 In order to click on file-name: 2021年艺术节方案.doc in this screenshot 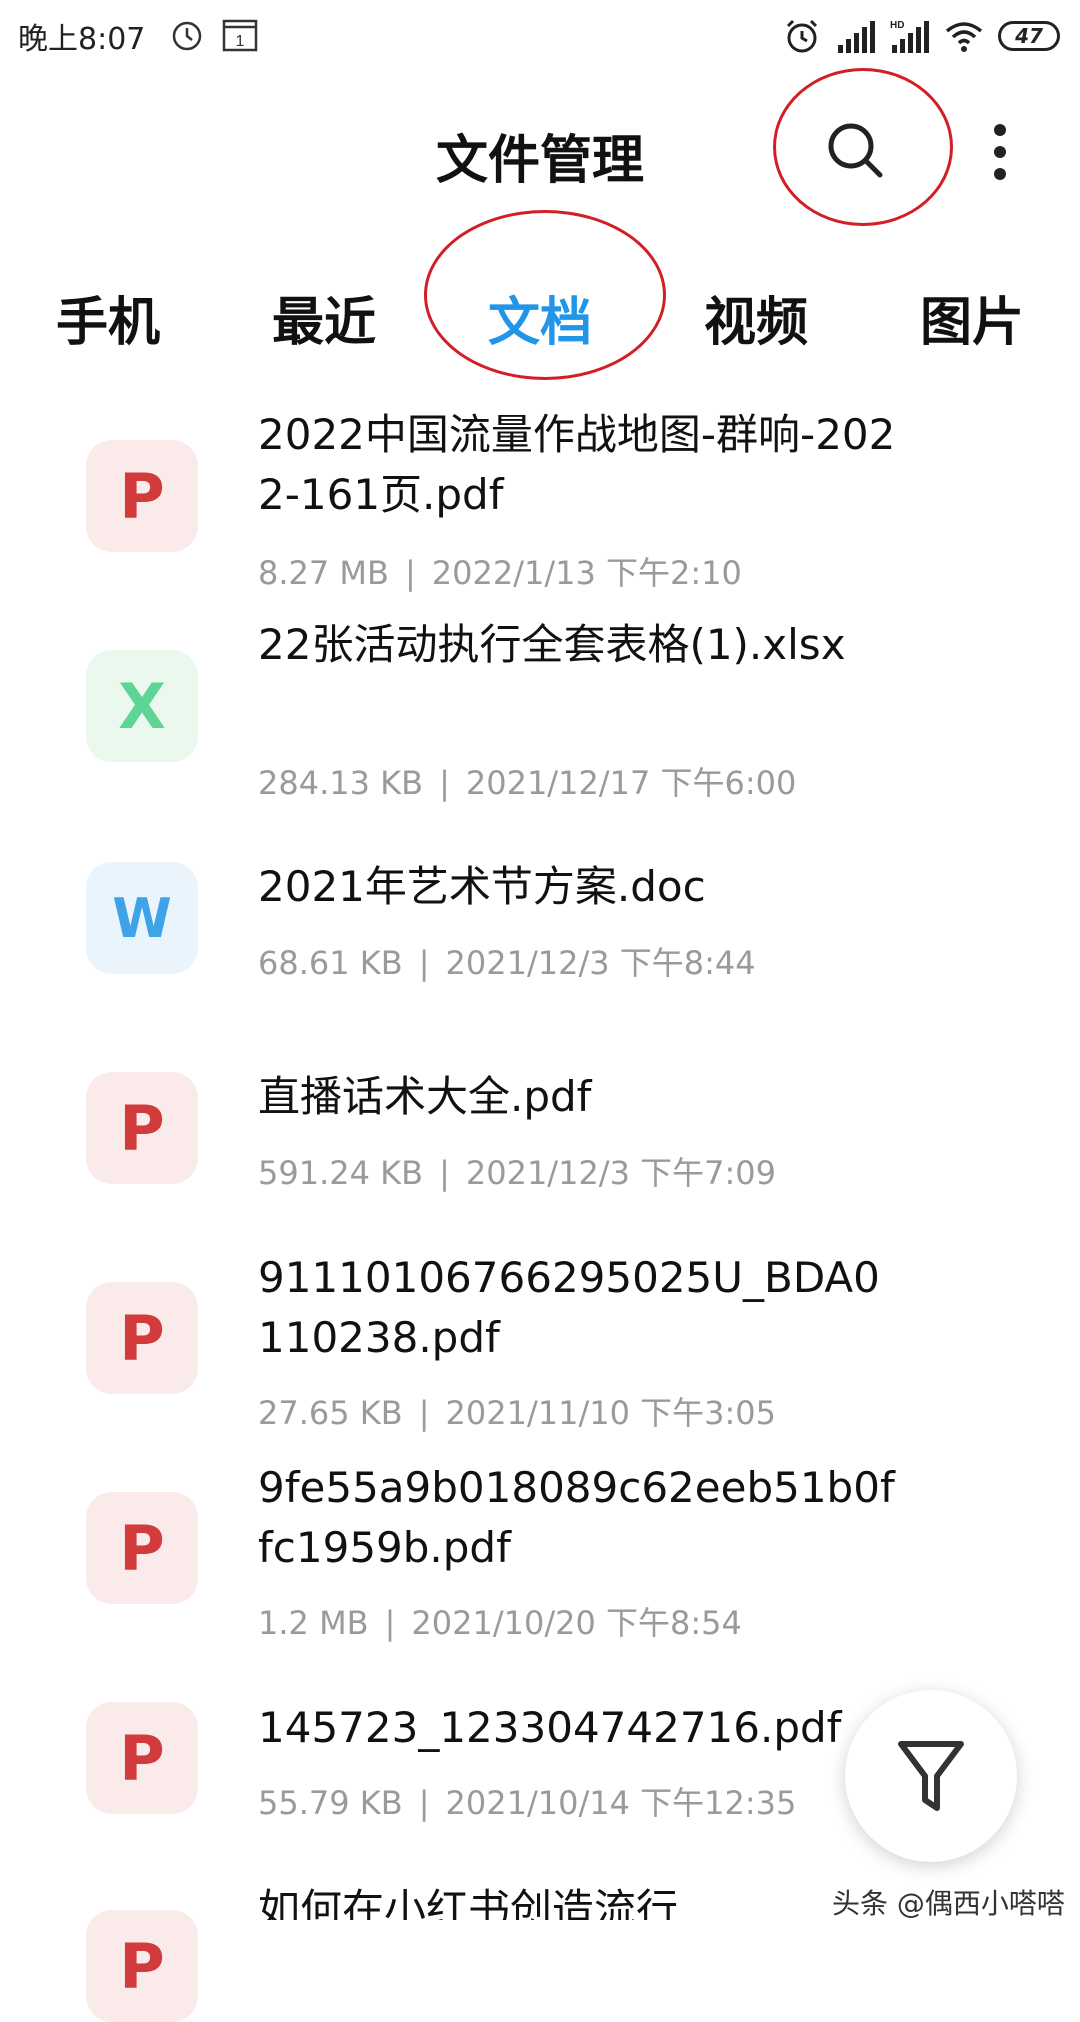, I will do `click(482, 886)`.